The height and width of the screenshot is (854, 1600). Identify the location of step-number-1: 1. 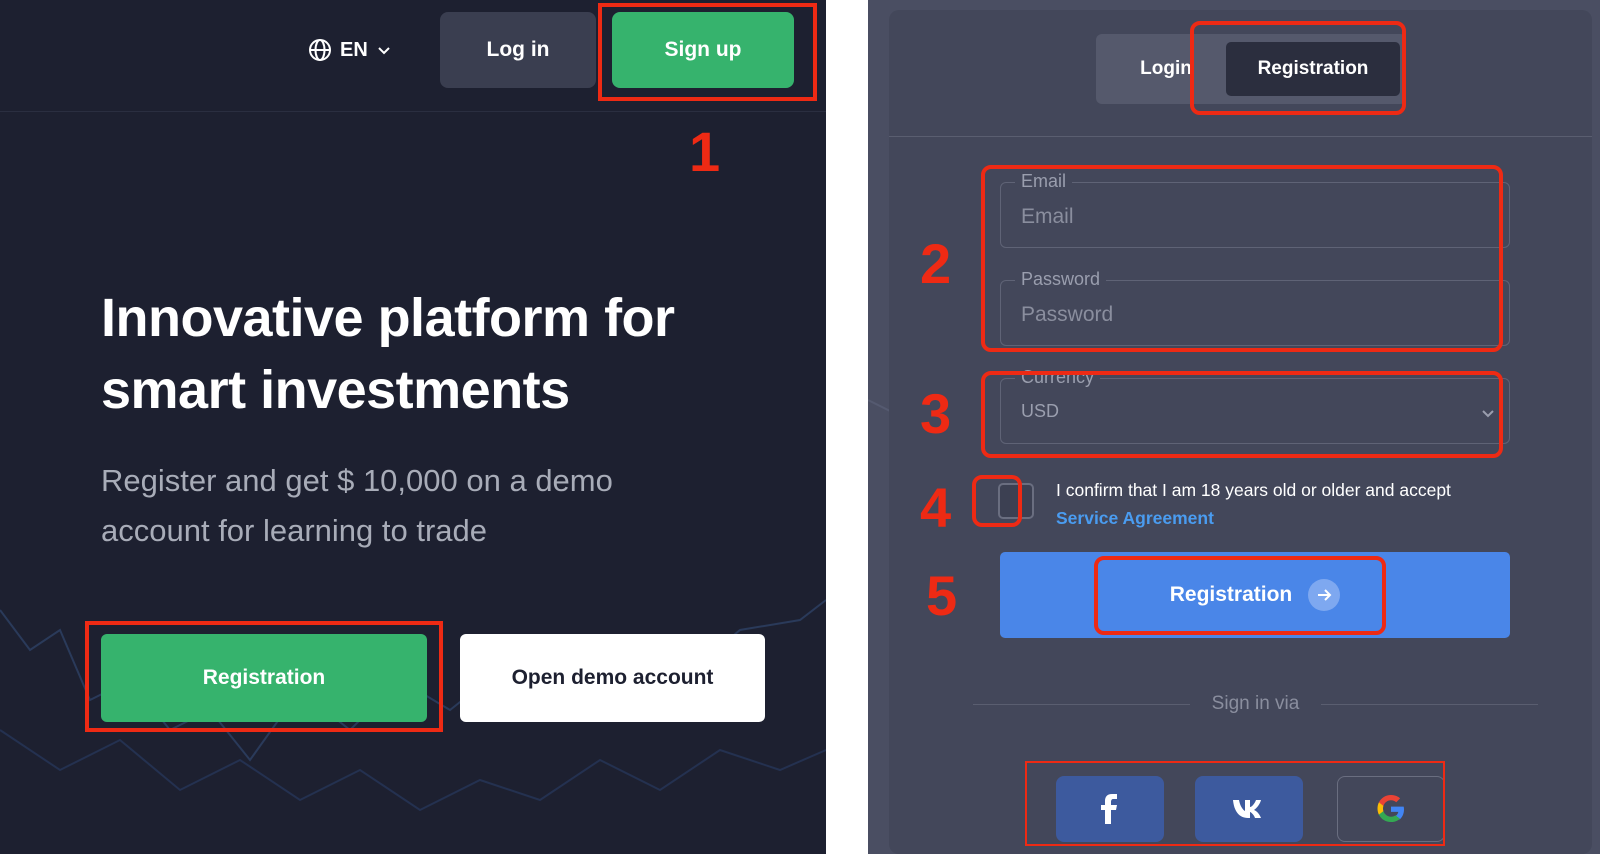
(705, 151).